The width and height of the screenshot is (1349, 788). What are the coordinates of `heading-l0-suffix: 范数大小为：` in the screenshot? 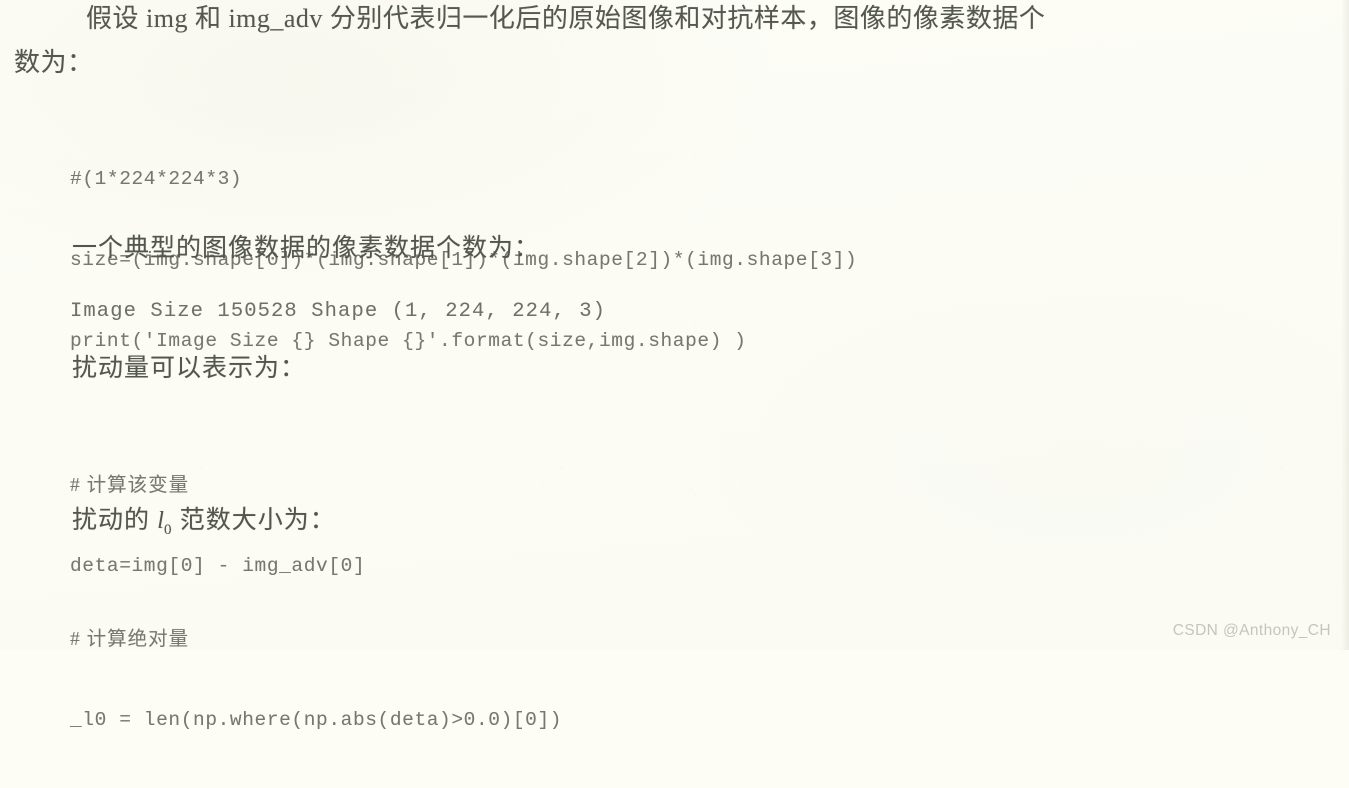 It's located at (254, 520).